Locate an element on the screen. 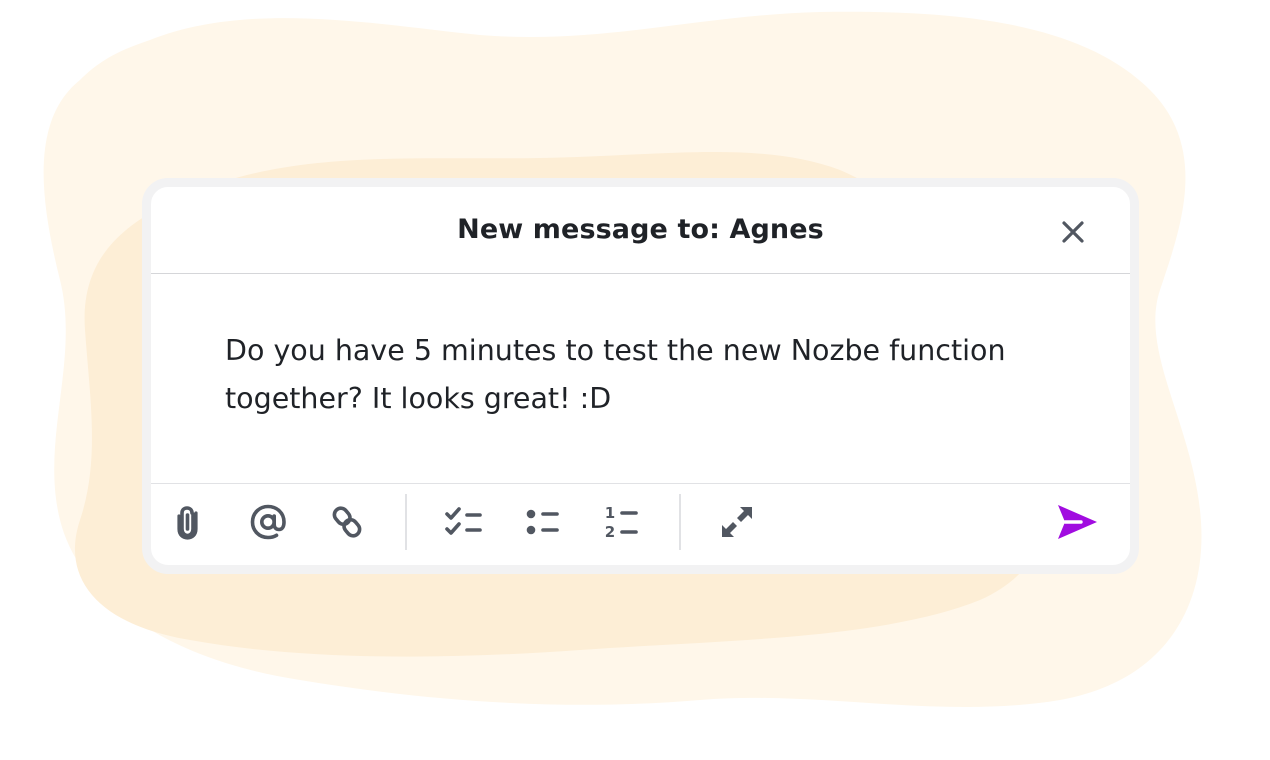 The width and height of the screenshot is (1270, 760). dialog-header: New message to: Agnes is located at coordinates (640, 230).